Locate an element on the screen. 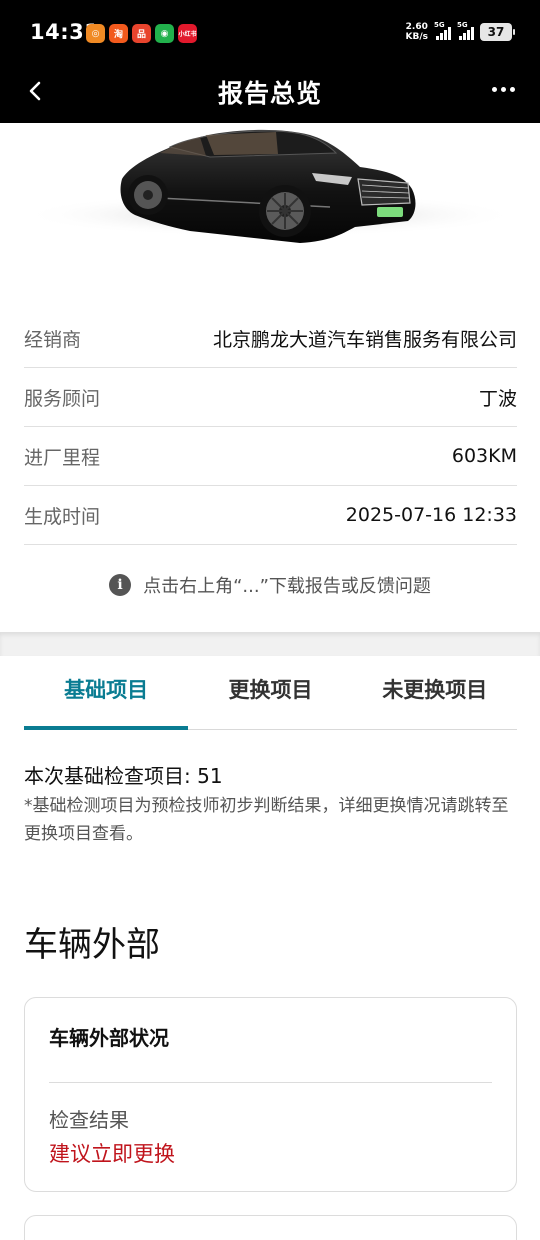 This screenshot has width=540, height=1240. info-key: 服务顾问 is located at coordinates (62, 398).